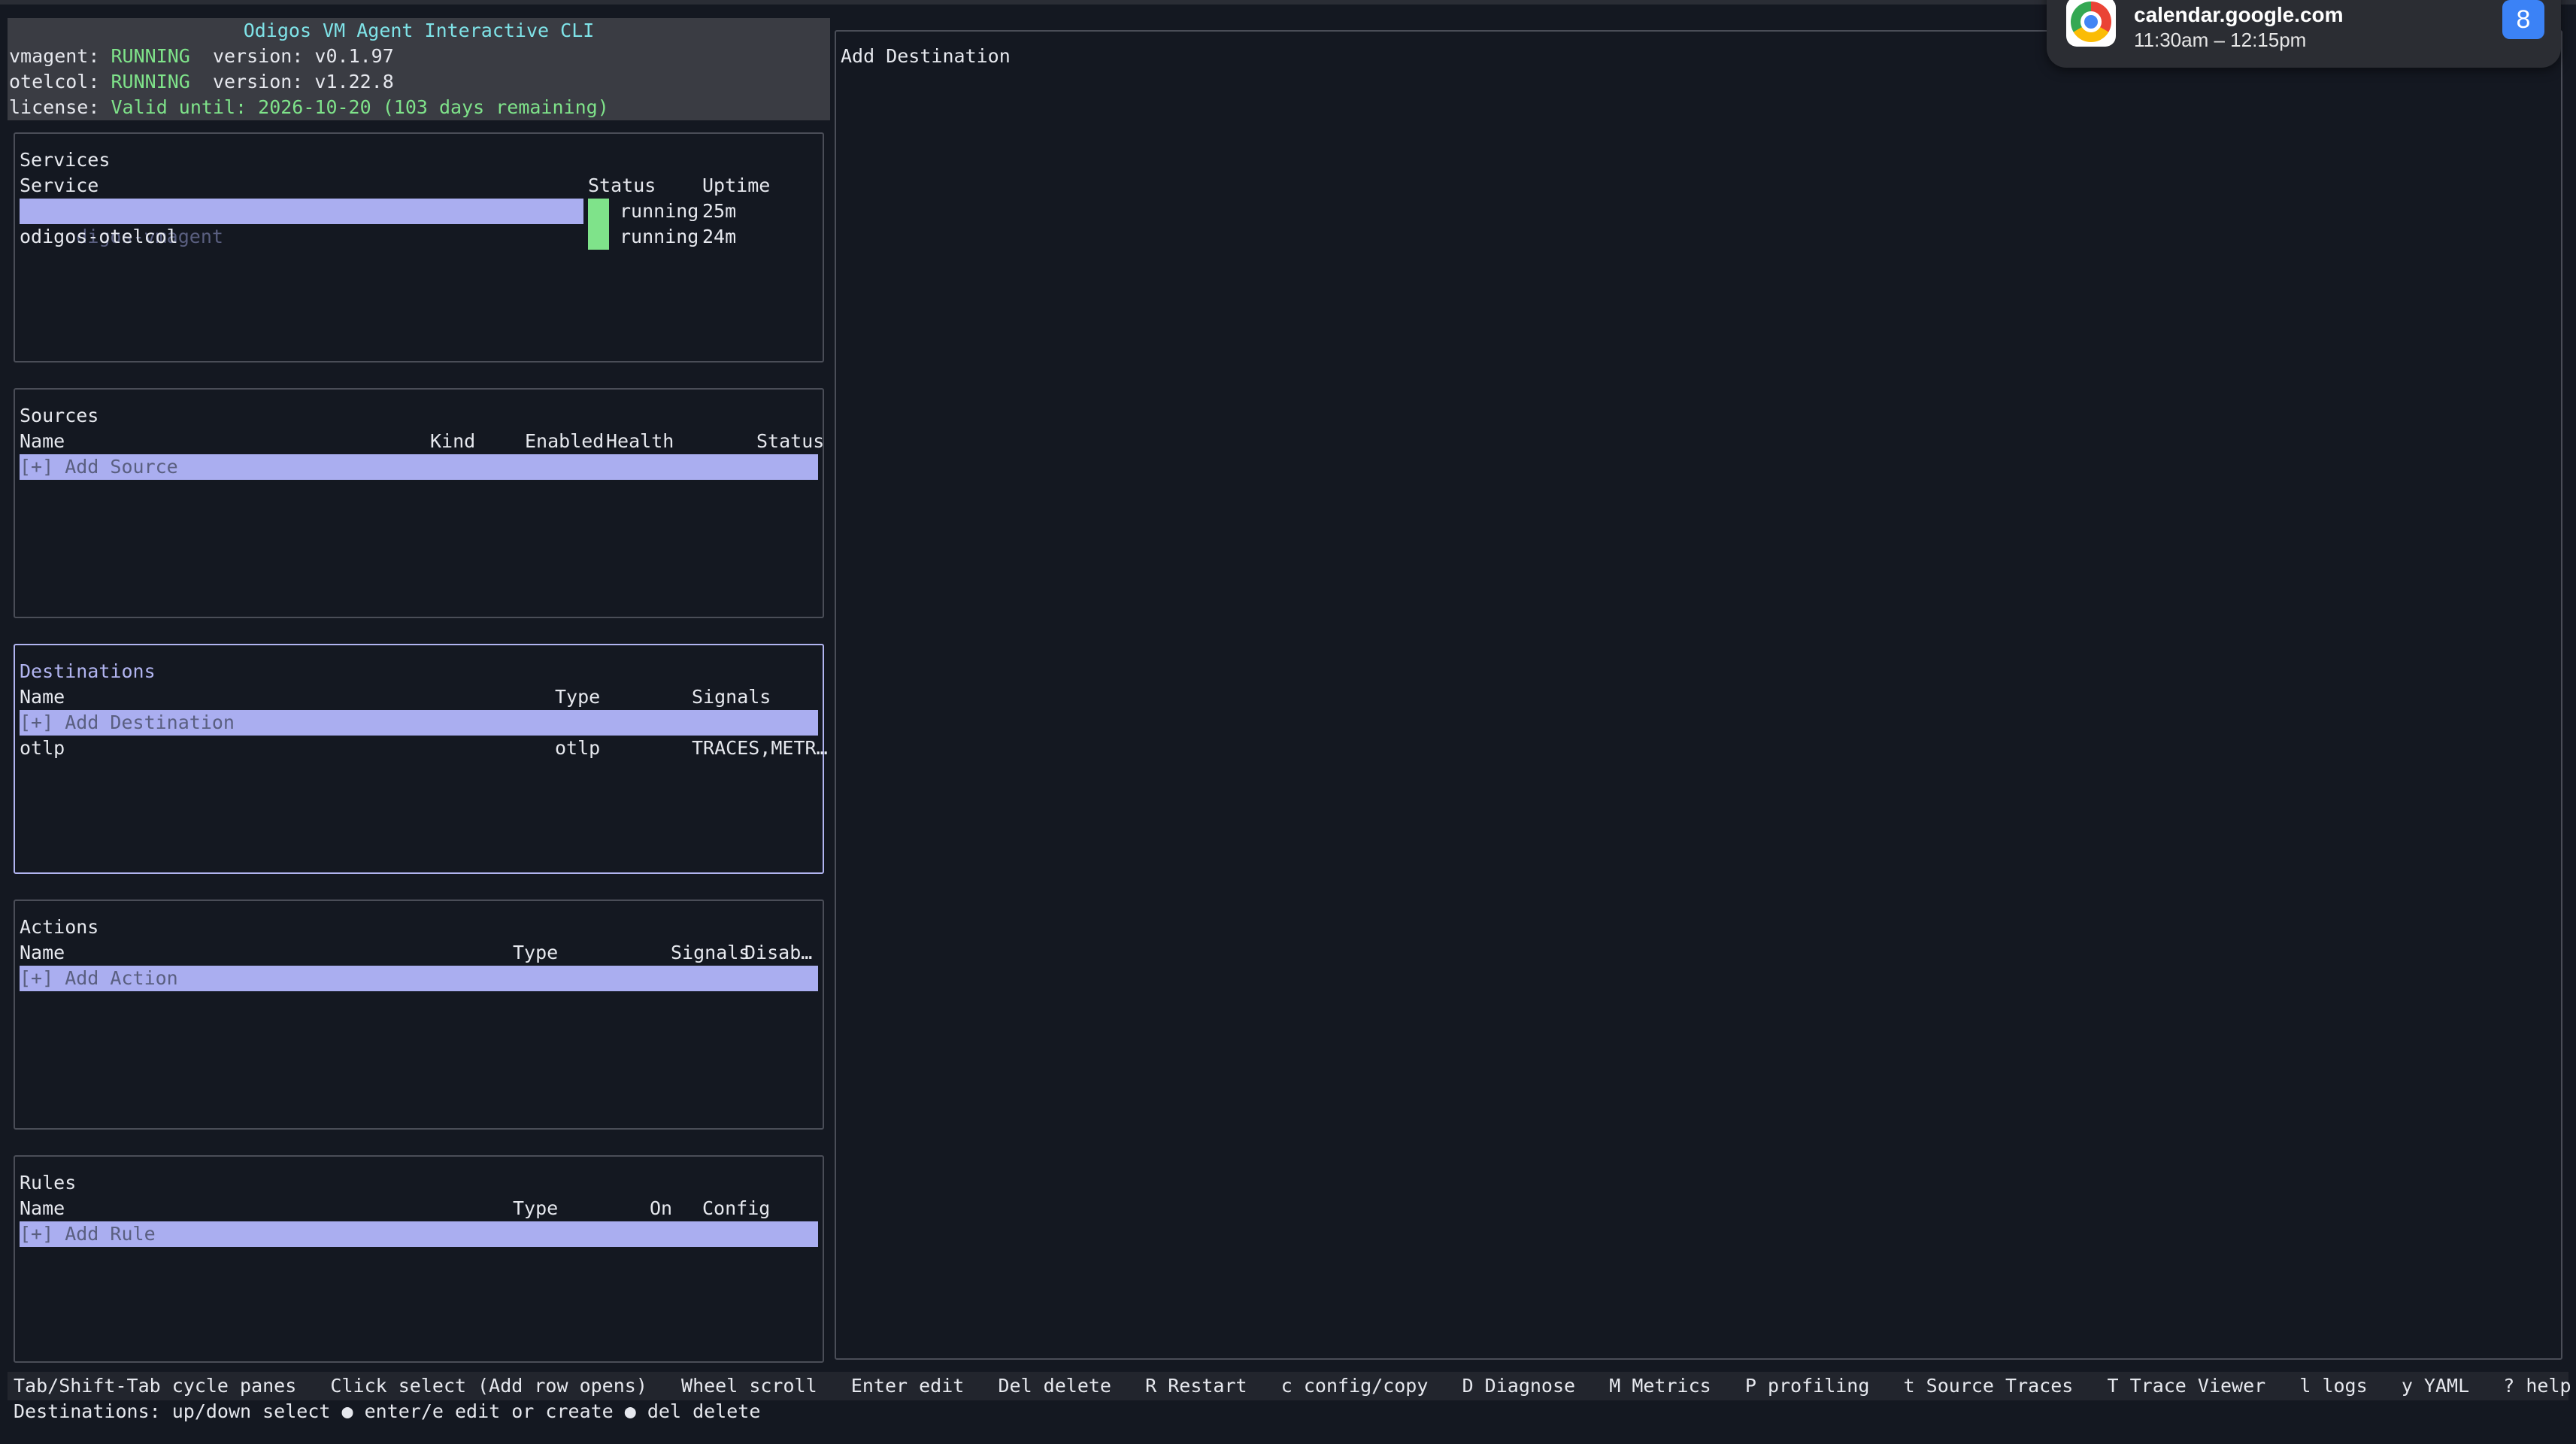  What do you see at coordinates (536, 952) in the screenshot?
I see `actions-col-type: Type` at bounding box center [536, 952].